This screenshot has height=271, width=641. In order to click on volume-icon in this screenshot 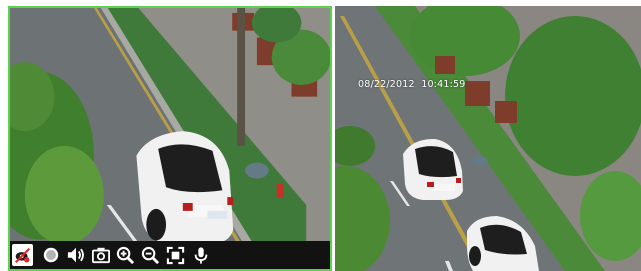, I will do `click(75, 255)`.